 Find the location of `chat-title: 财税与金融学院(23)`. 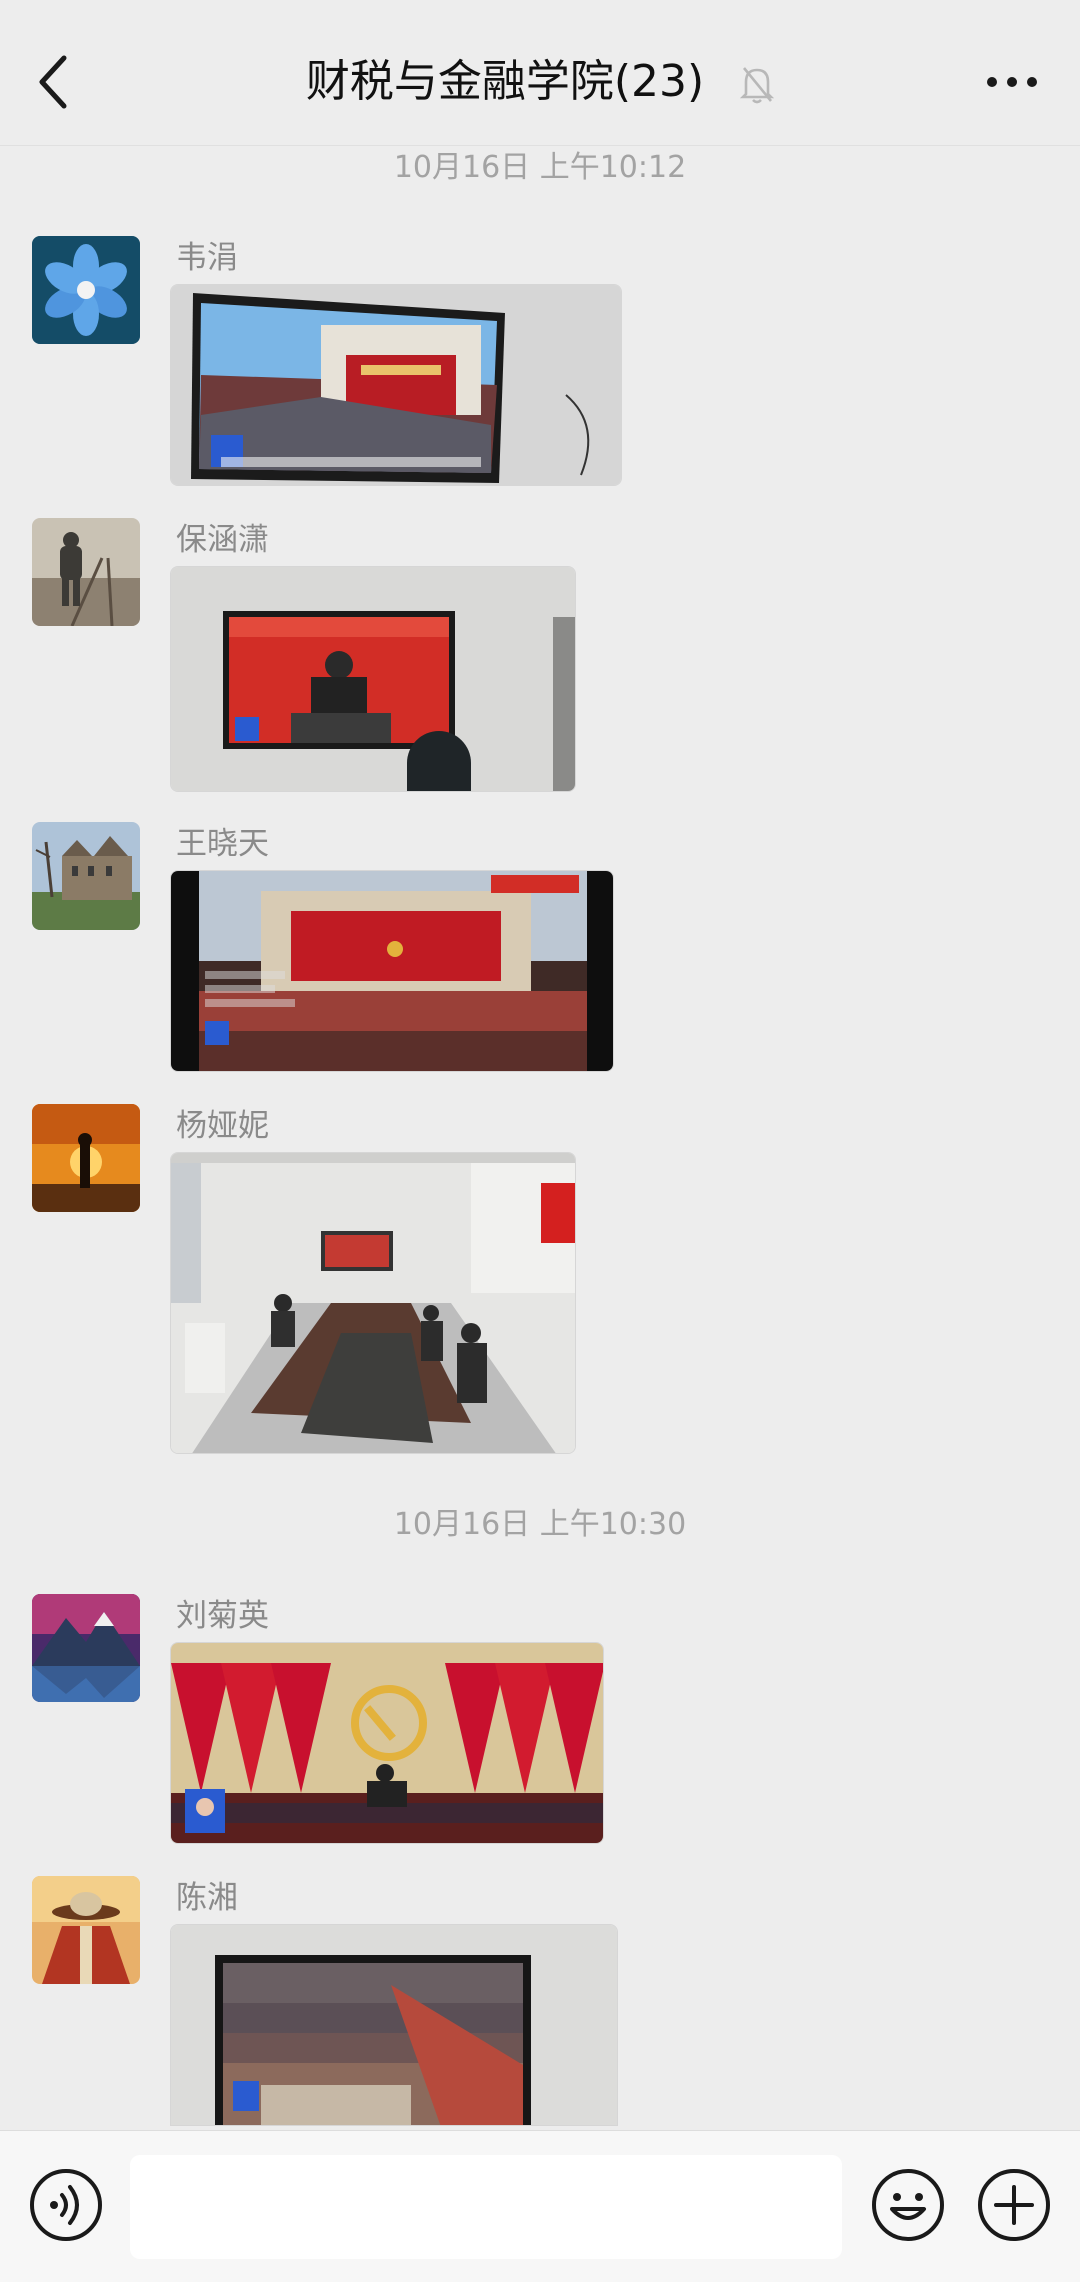

chat-title: 财税与金融学院(23) is located at coordinates (505, 81).